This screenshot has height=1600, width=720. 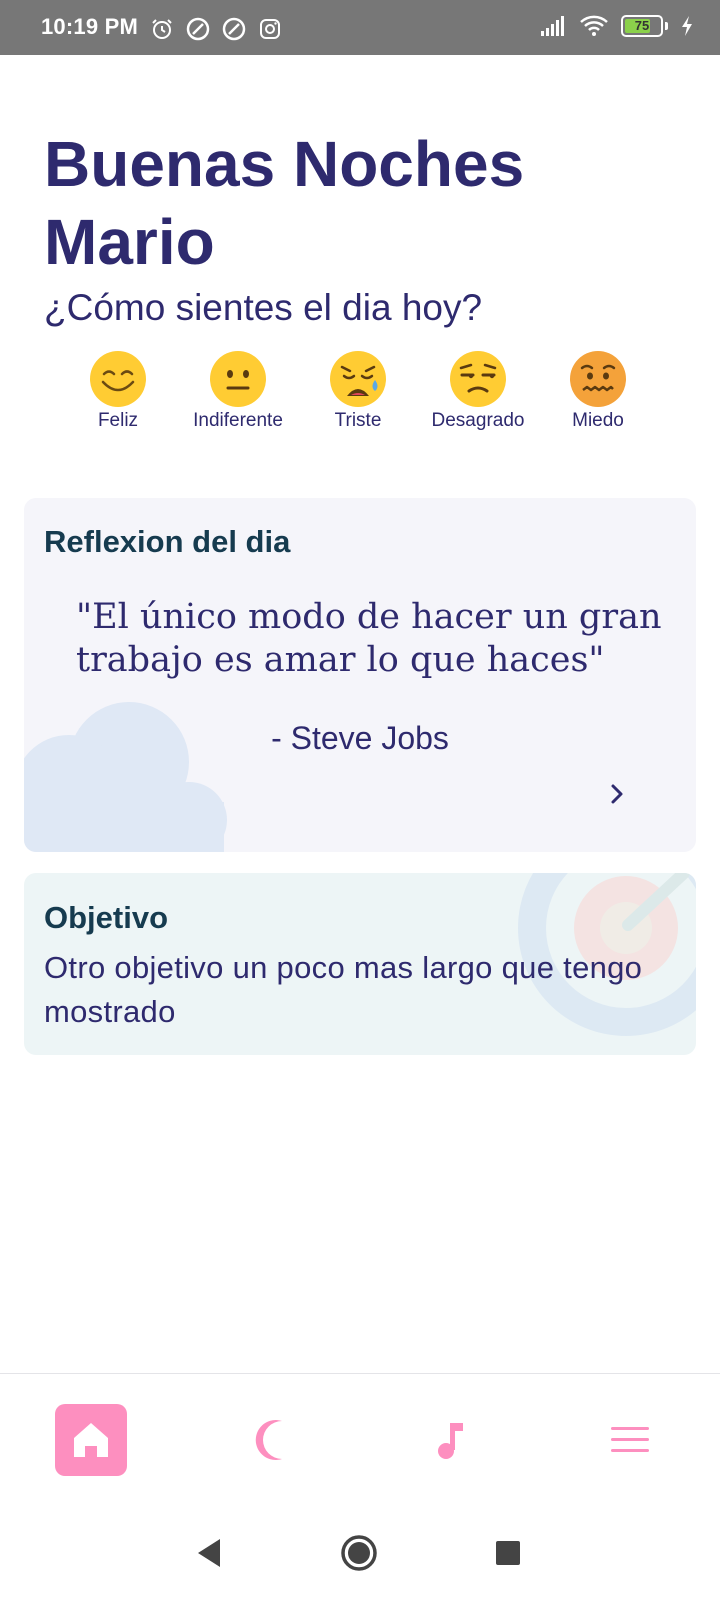 I want to click on signal-icon, so click(x=552, y=26).